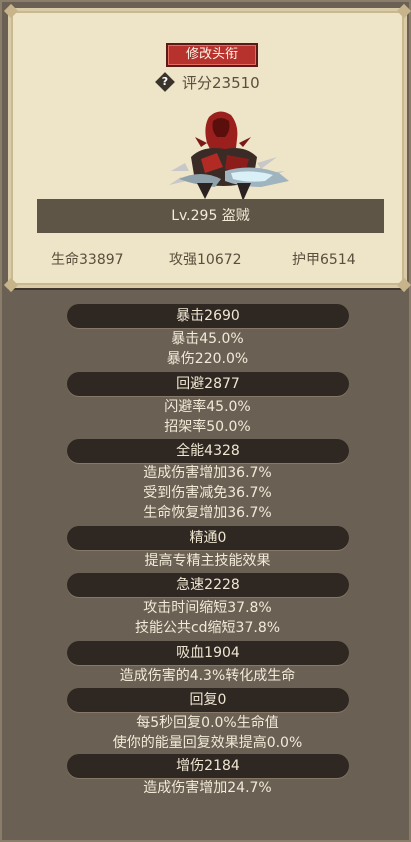  I want to click on armor-stat: 护甲6514, so click(324, 260).